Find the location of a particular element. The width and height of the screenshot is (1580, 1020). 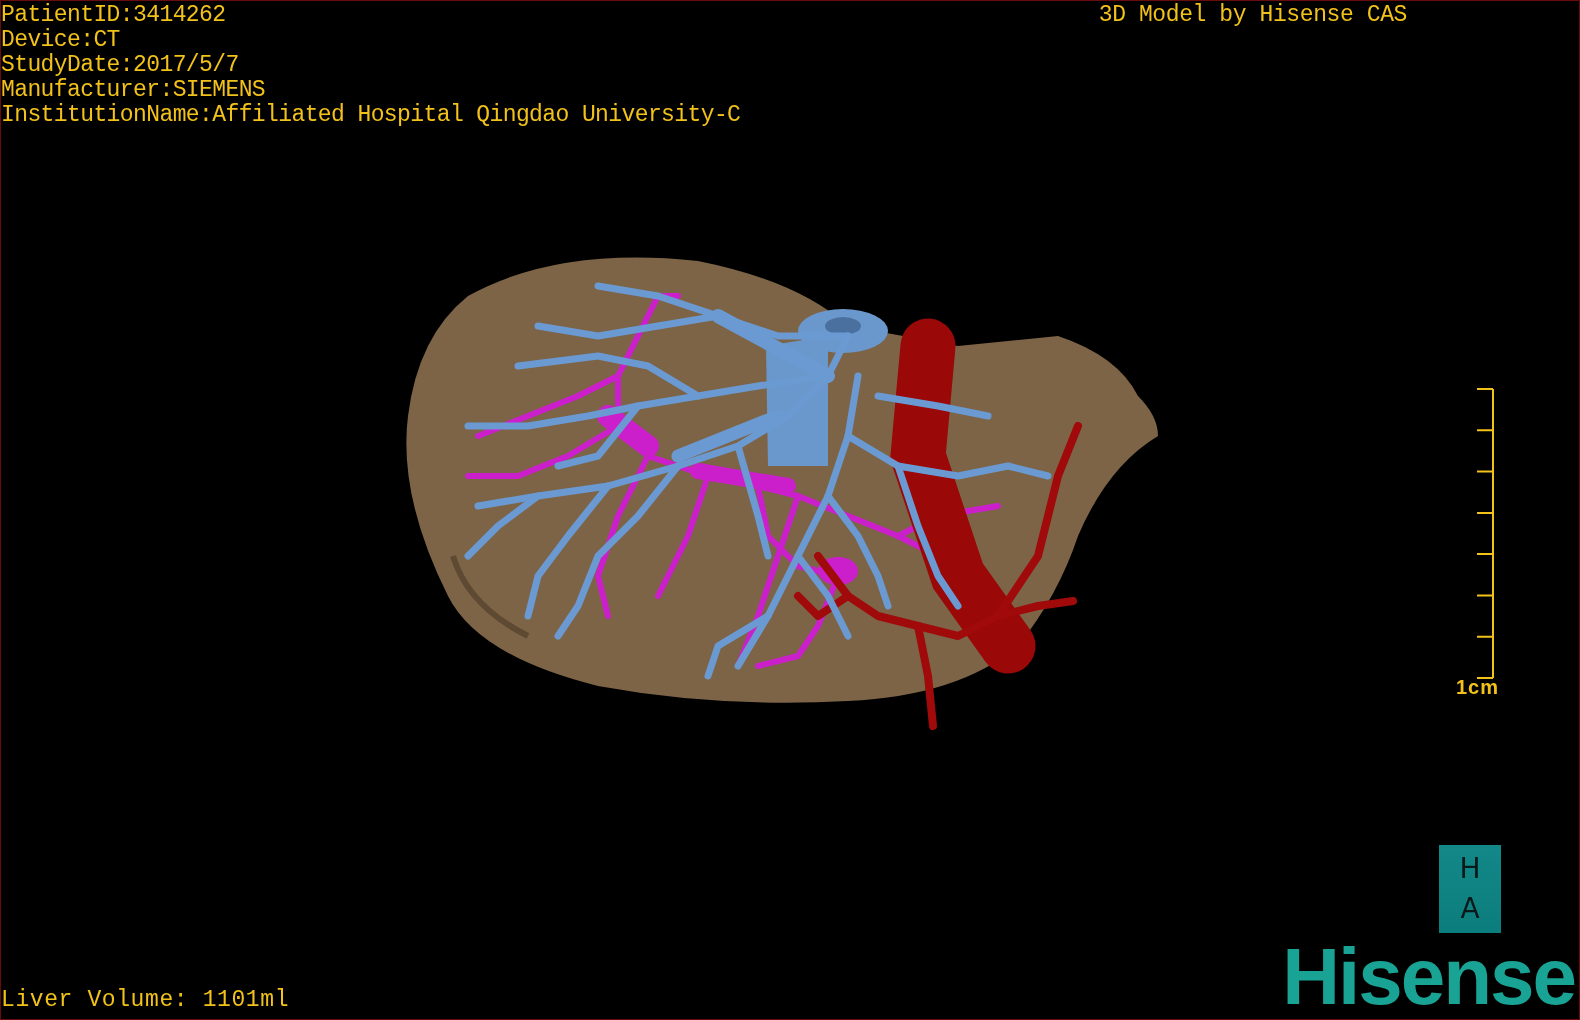

info-line: StudyDate:2017/5/7 is located at coordinates (120, 65).